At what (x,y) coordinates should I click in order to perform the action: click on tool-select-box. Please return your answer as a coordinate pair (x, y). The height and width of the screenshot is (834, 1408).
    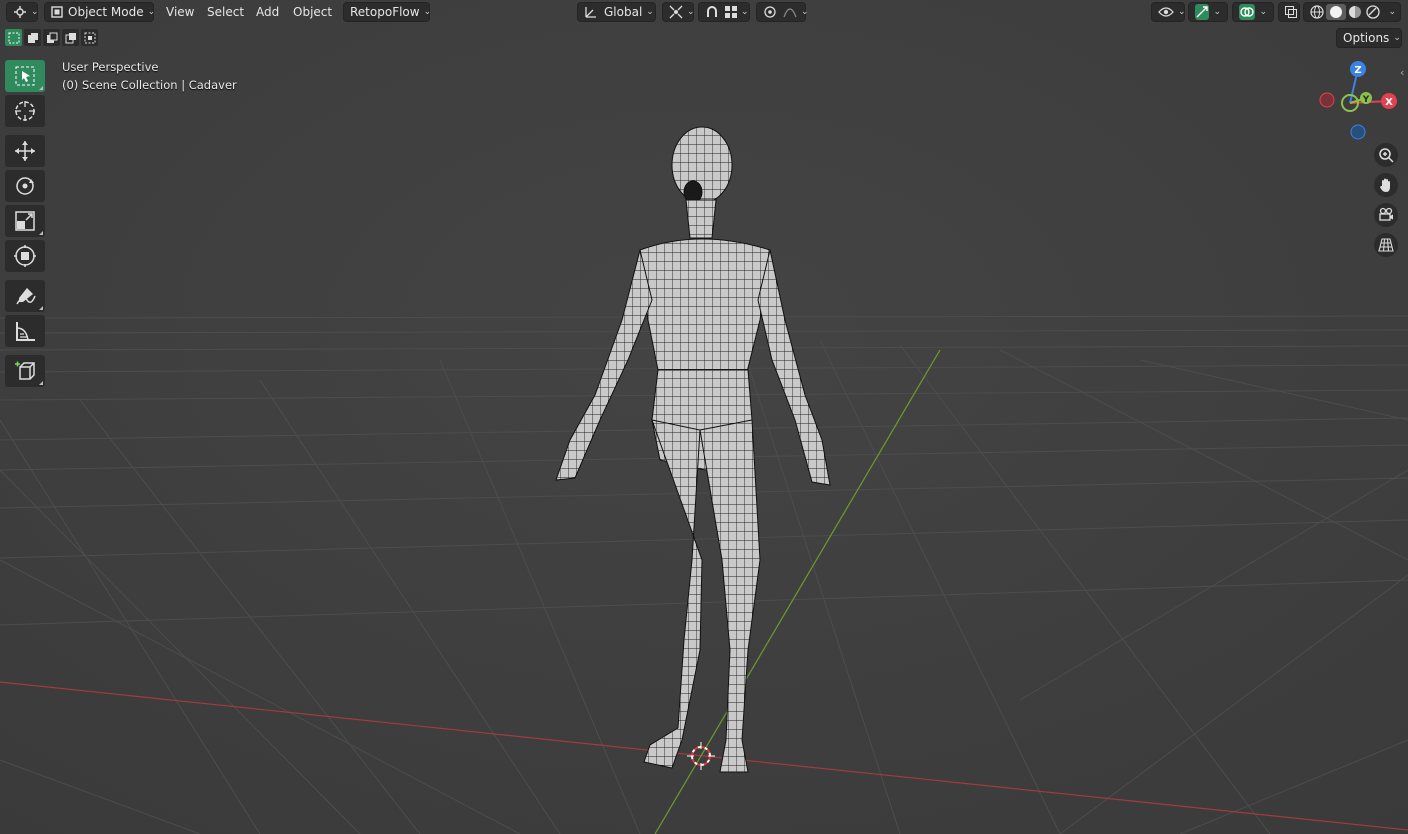
    Looking at the image, I should click on (25, 76).